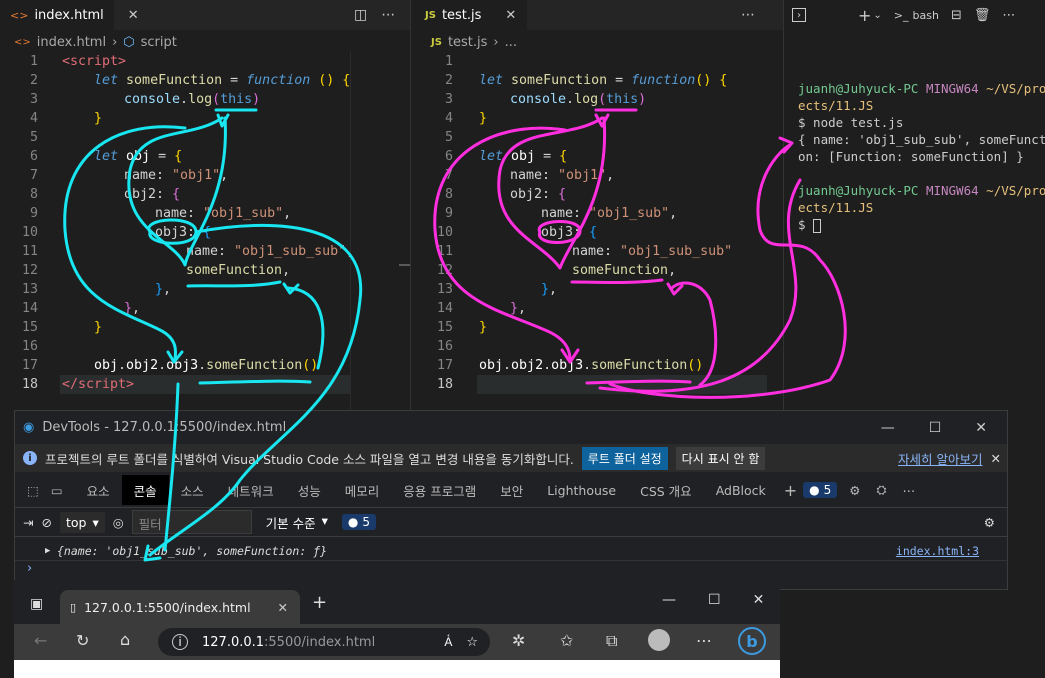  Describe the element at coordinates (566, 640) in the screenshot. I see `favorites-icon: ✩` at that location.